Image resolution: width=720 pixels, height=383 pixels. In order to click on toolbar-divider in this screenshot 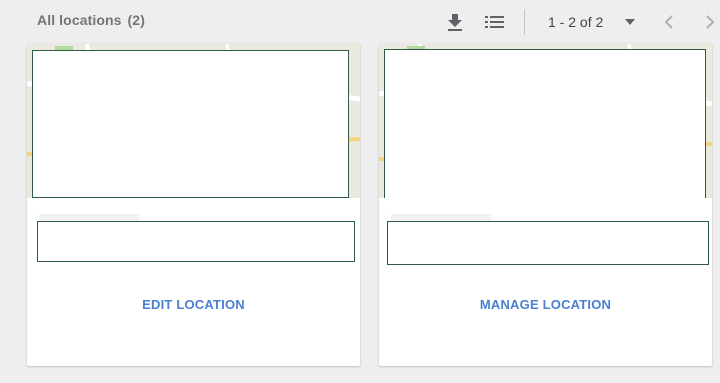, I will do `click(524, 22)`.